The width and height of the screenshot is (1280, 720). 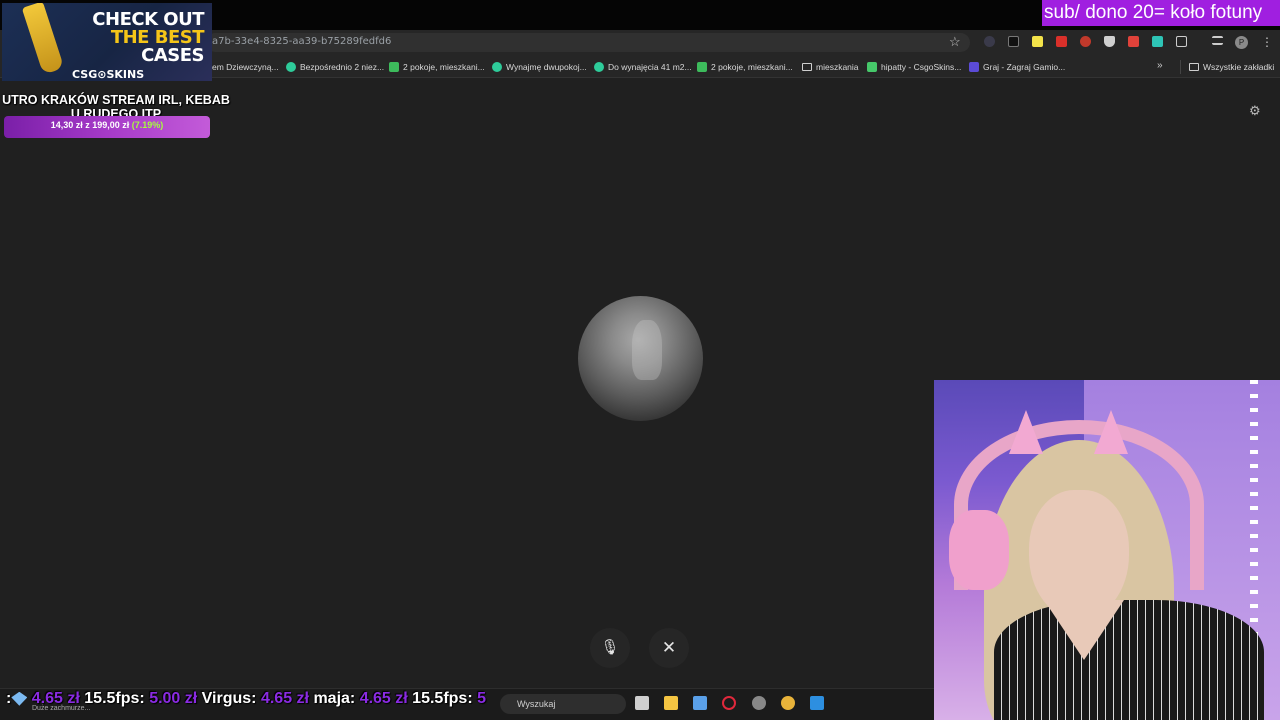 What do you see at coordinates (1161, 13) in the screenshot?
I see `sub-donation-banner: sub/ dono 20= koło fotuny` at bounding box center [1161, 13].